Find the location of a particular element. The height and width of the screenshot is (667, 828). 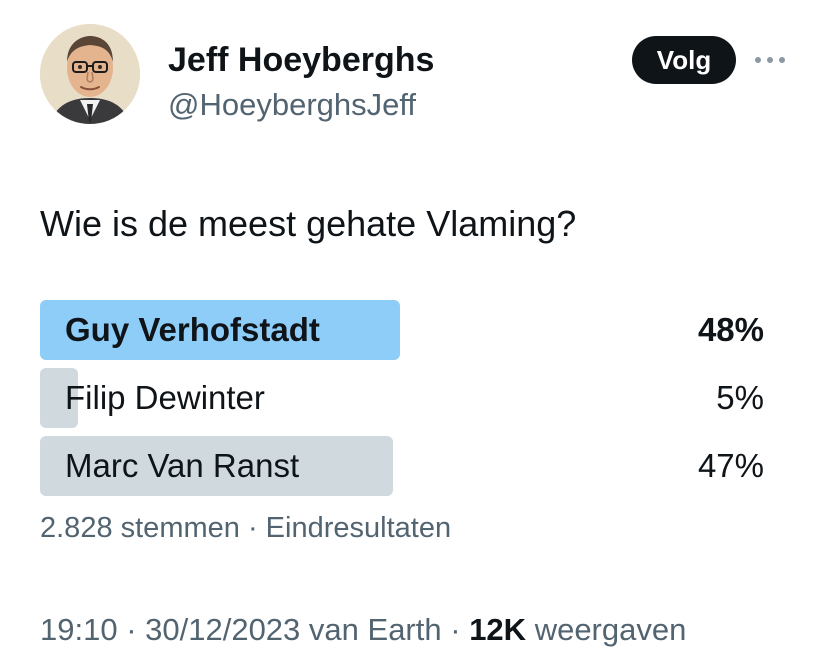

poll-option-label: Marc Van Ranst is located at coordinates (182, 465).